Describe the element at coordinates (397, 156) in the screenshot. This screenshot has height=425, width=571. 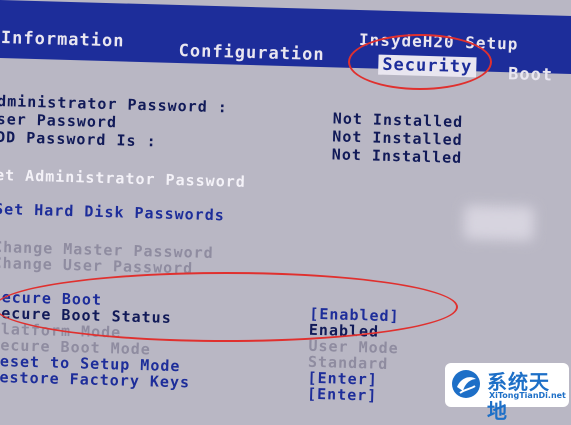
I see `hdd-password-status: Not Installed` at that location.